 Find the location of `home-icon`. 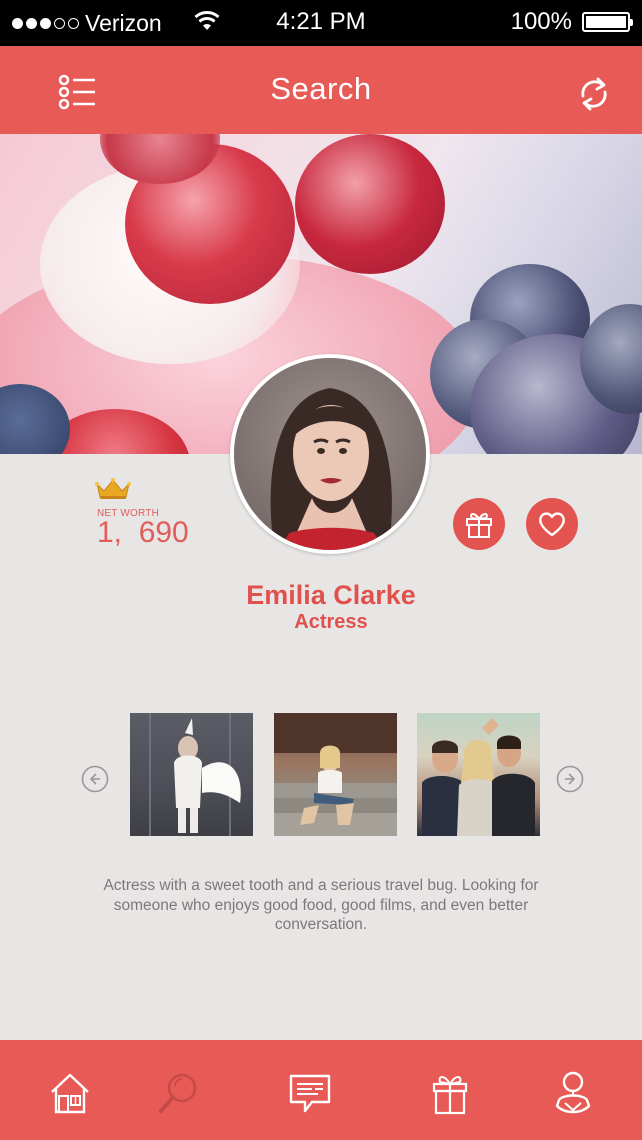

home-icon is located at coordinates (70, 1093).